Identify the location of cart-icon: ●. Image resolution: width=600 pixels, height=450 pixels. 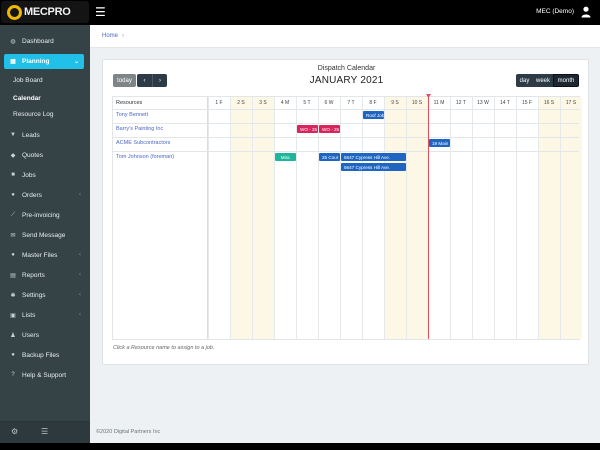
(13, 195).